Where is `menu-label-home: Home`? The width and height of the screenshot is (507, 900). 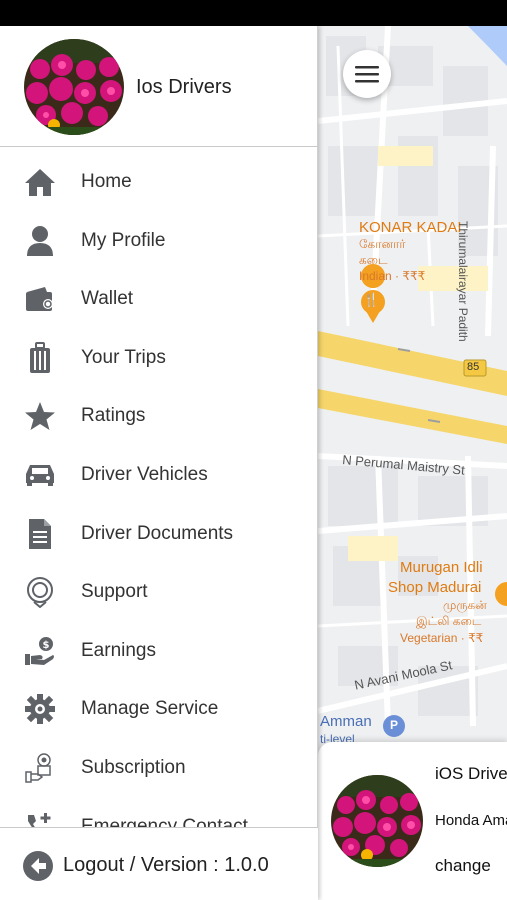
menu-label-home: Home is located at coordinates (106, 181).